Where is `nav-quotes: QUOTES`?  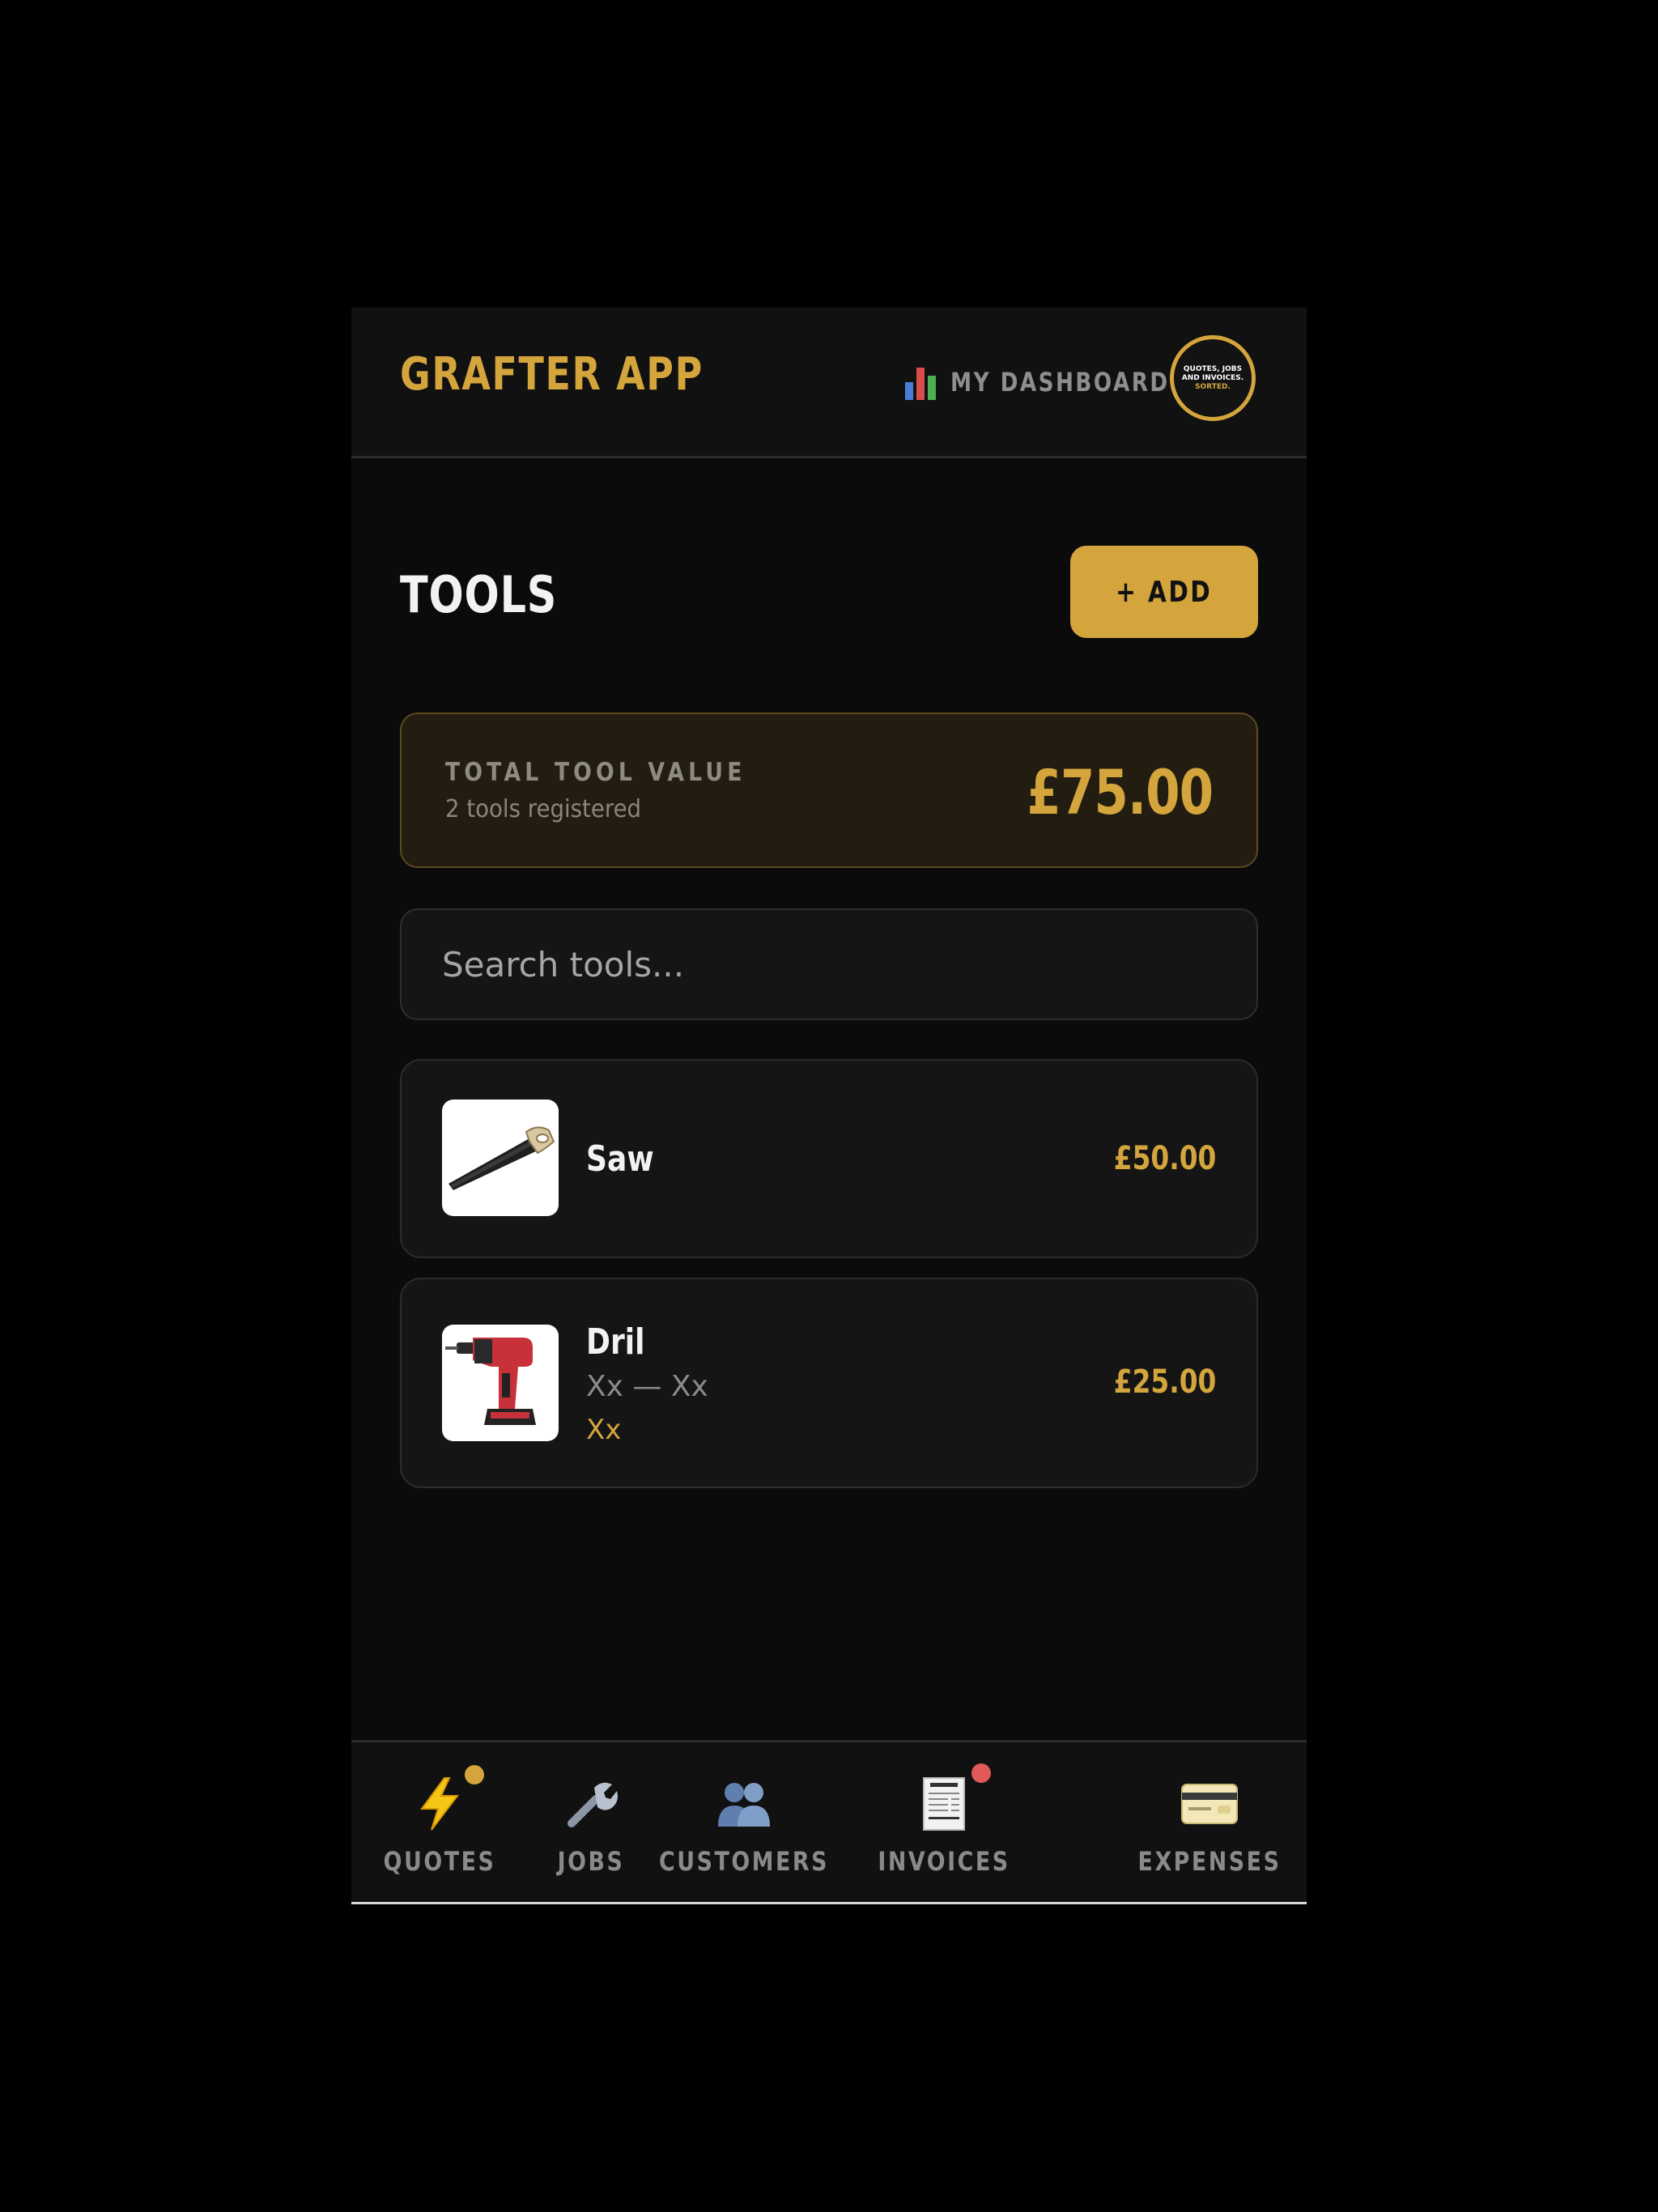
nav-quotes: QUOTES is located at coordinates (439, 1822).